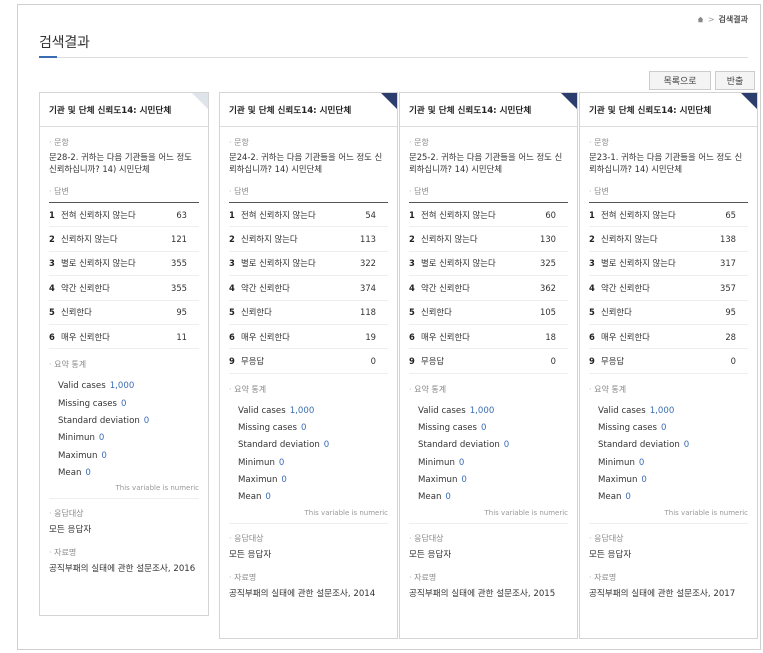 The image size is (763, 653). Describe the element at coordinates (616, 312) in the screenshot. I see `answer-label: 신뢰한다` at that location.